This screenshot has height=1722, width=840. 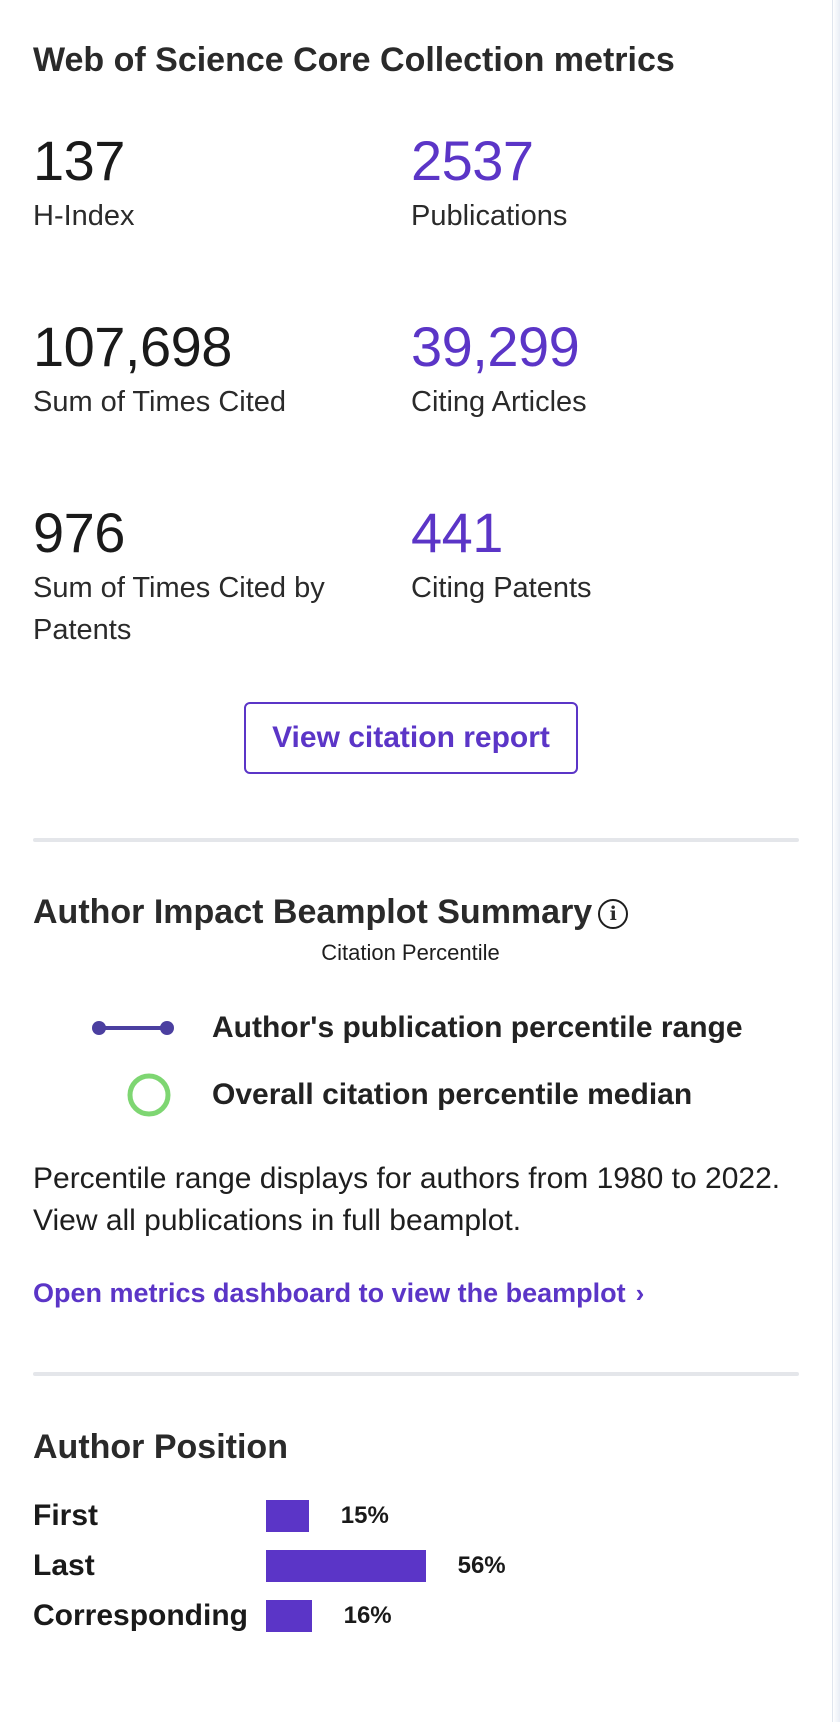 I want to click on median-circle-icon, so click(x=149, y=1095).